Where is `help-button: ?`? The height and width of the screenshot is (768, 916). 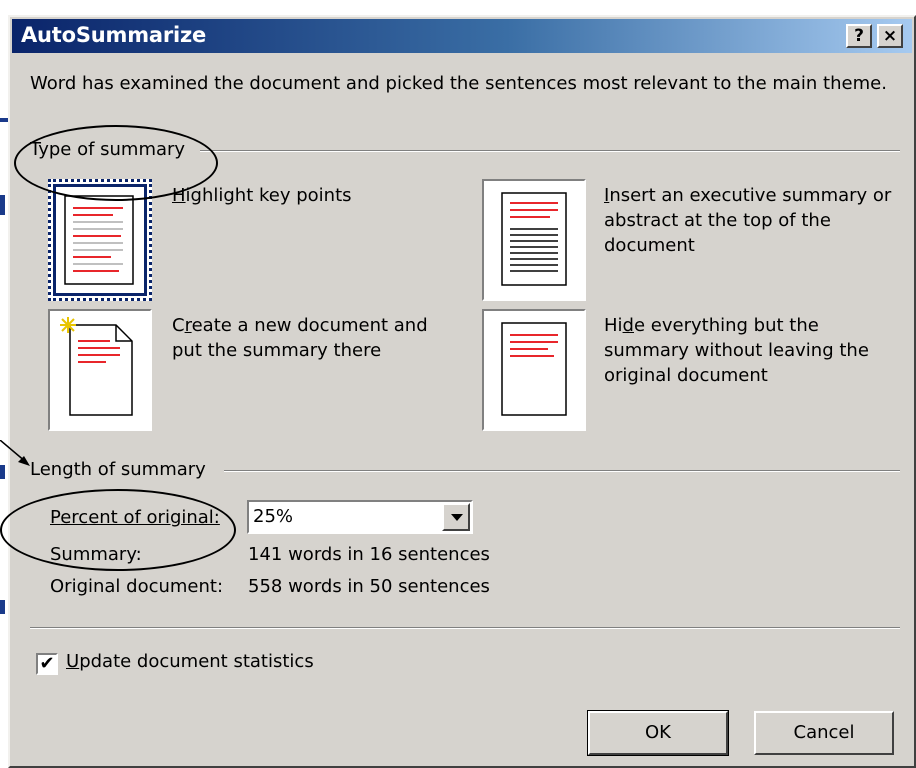
help-button: ? is located at coordinates (859, 36).